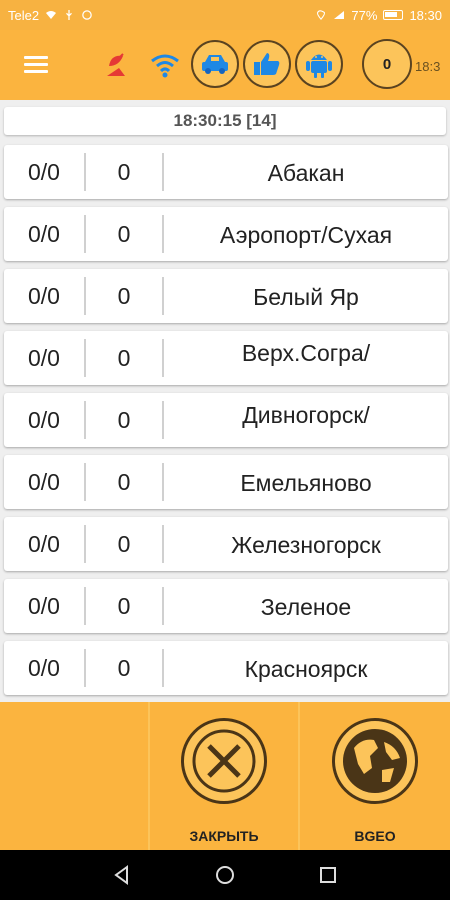  Describe the element at coordinates (306, 669) in the screenshot. I see `district-name: Красноярск` at that location.